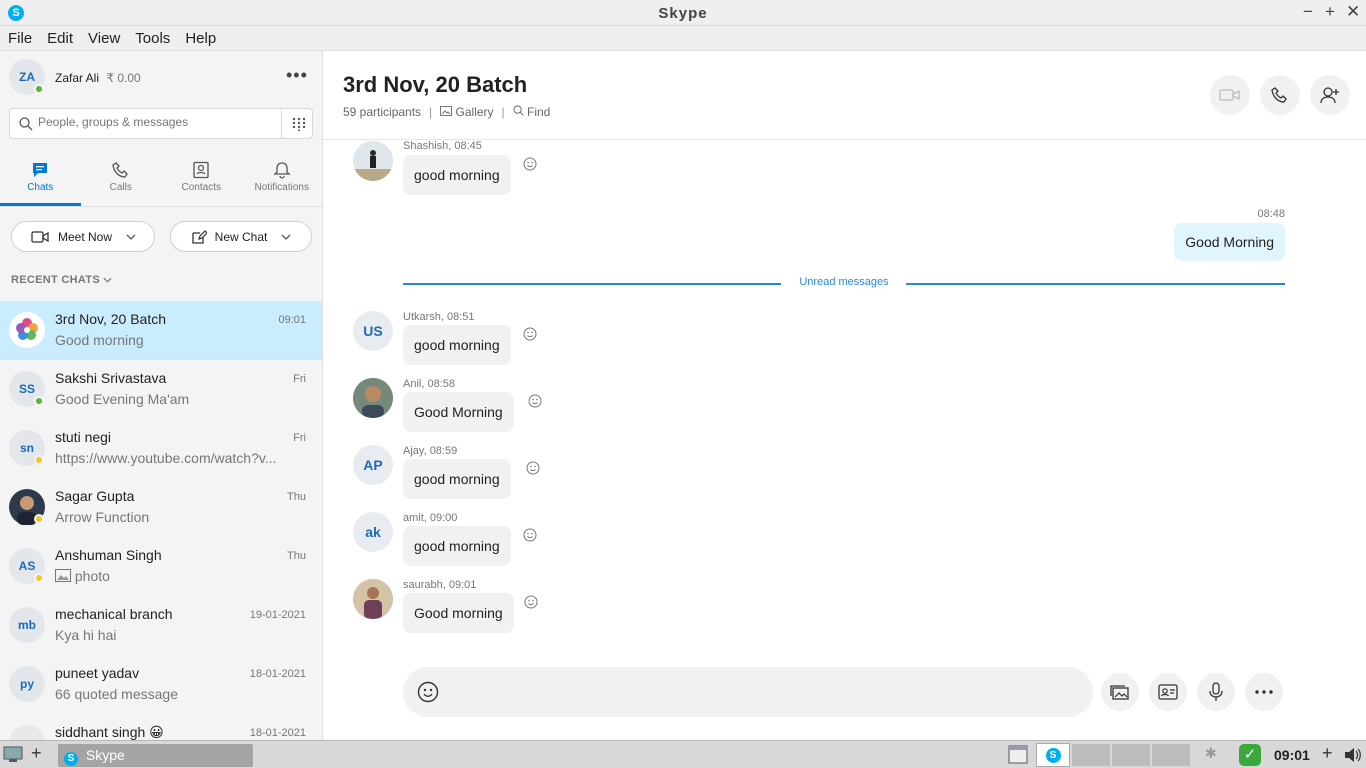  I want to click on taskbar-skype-task: S Skype, so click(155, 755).